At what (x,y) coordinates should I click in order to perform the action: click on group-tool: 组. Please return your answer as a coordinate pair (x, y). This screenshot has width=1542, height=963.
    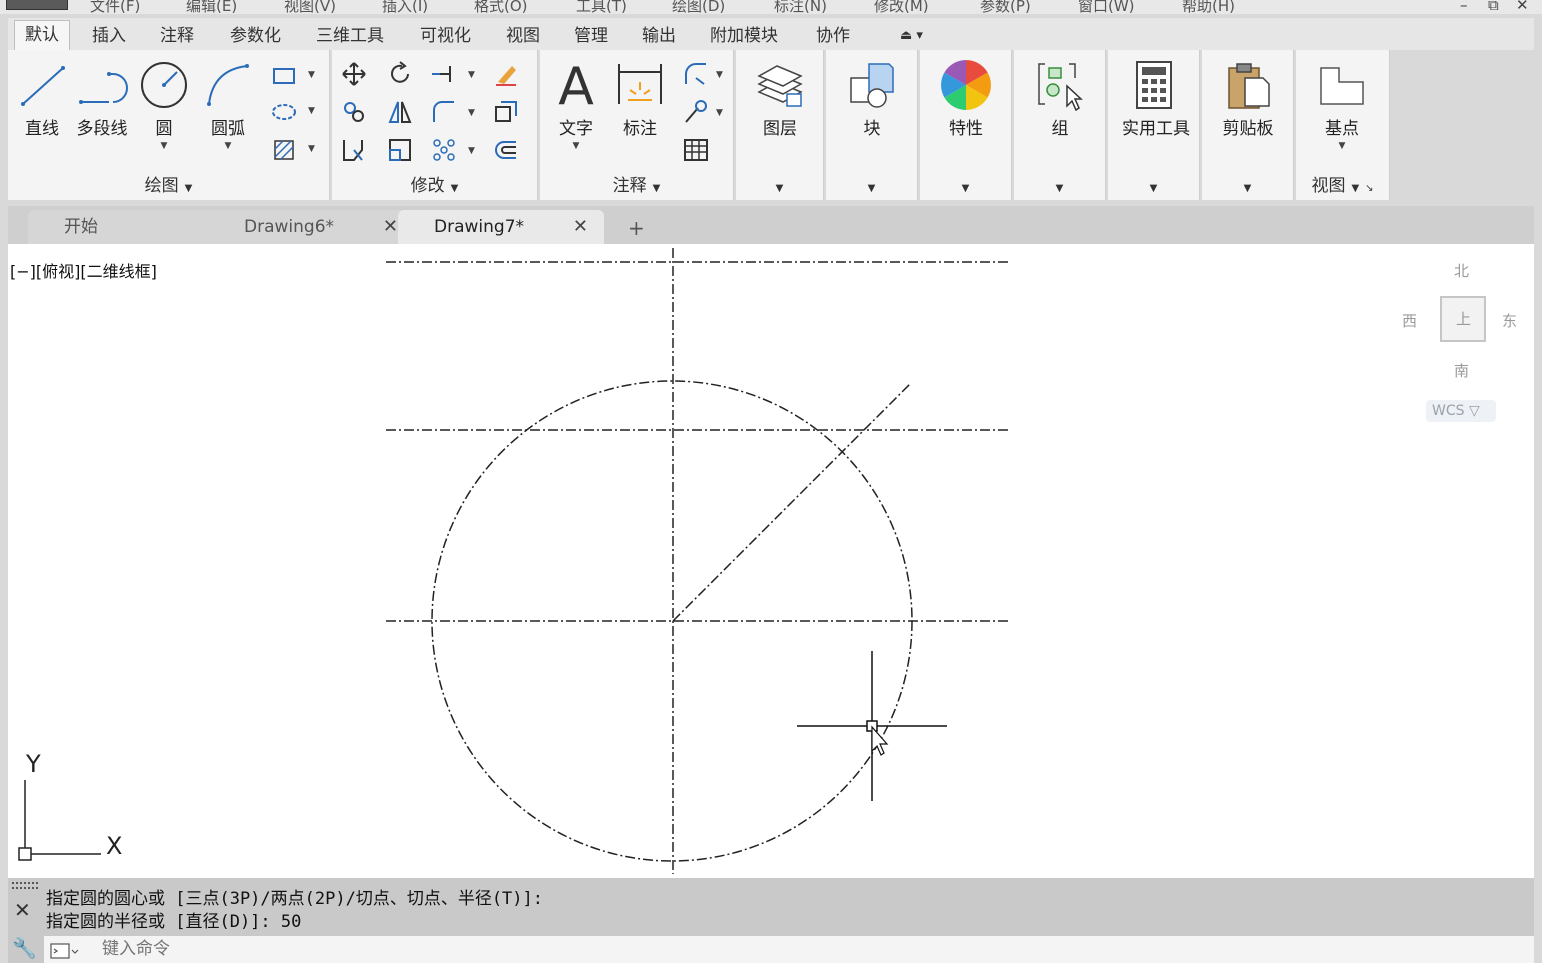
    Looking at the image, I should click on (1060, 98).